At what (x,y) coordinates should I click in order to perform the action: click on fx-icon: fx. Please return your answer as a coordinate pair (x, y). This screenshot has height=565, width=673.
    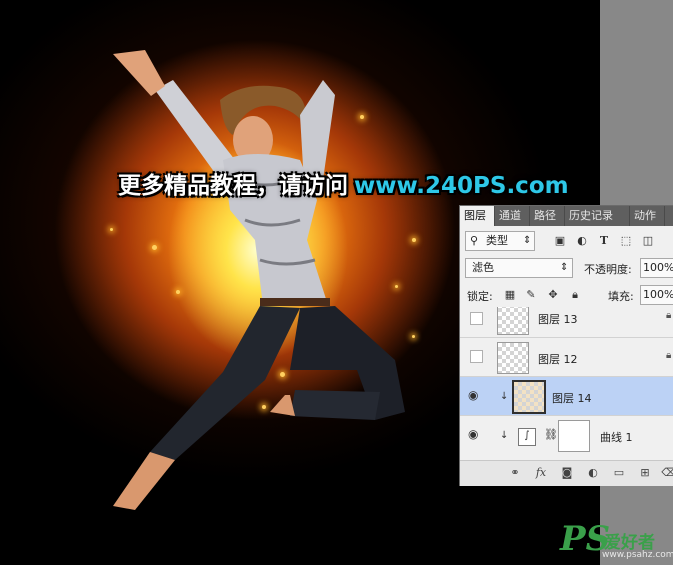
    Looking at the image, I should click on (541, 473).